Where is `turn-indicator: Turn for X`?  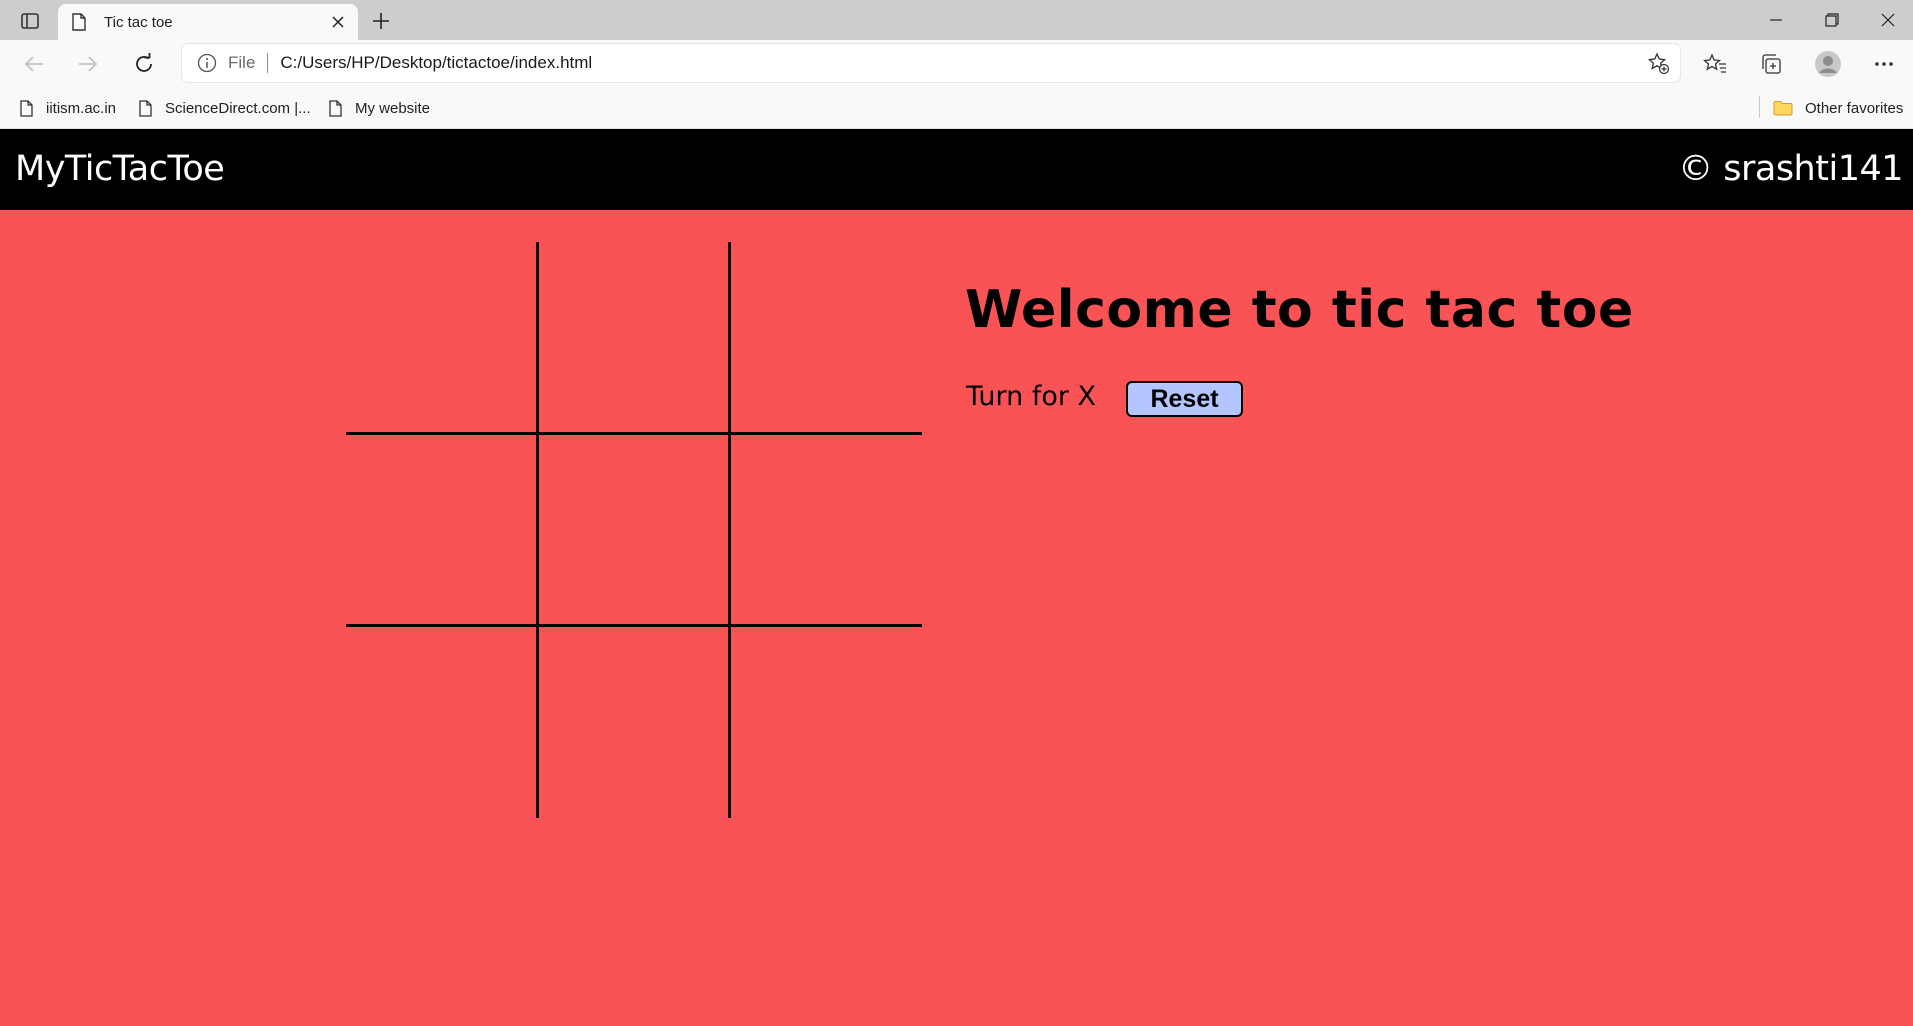
turn-indicator: Turn for X is located at coordinates (1031, 396).